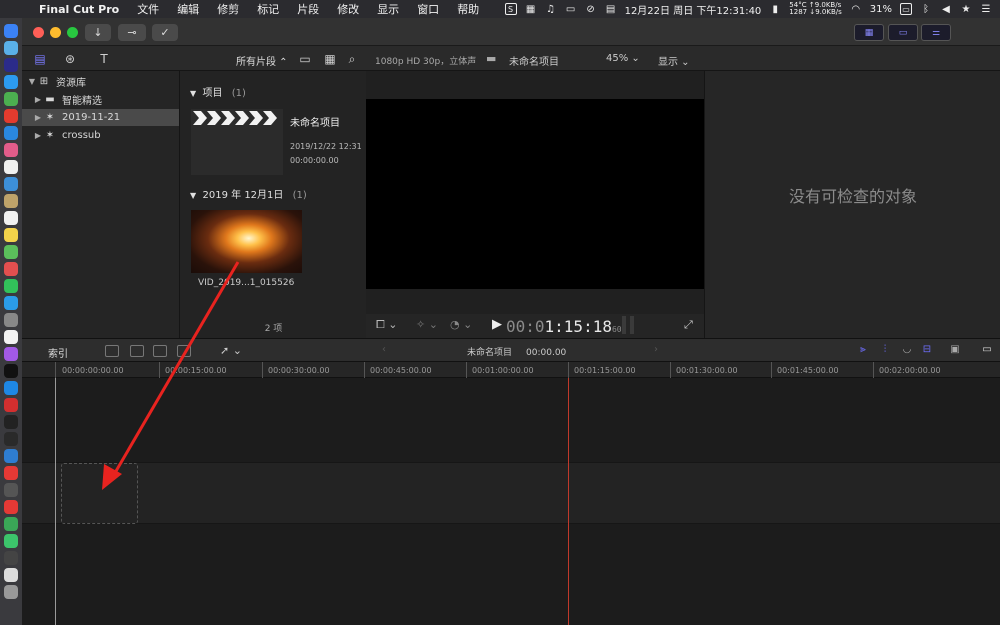 The image size is (1000, 625). I want to click on projects-section-header: ▼ 项目 (1), so click(218, 91).